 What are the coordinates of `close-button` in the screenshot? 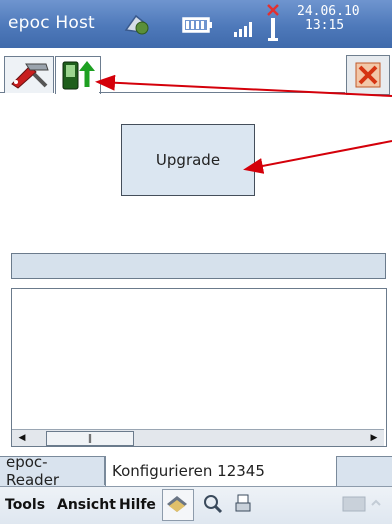 It's located at (368, 75).